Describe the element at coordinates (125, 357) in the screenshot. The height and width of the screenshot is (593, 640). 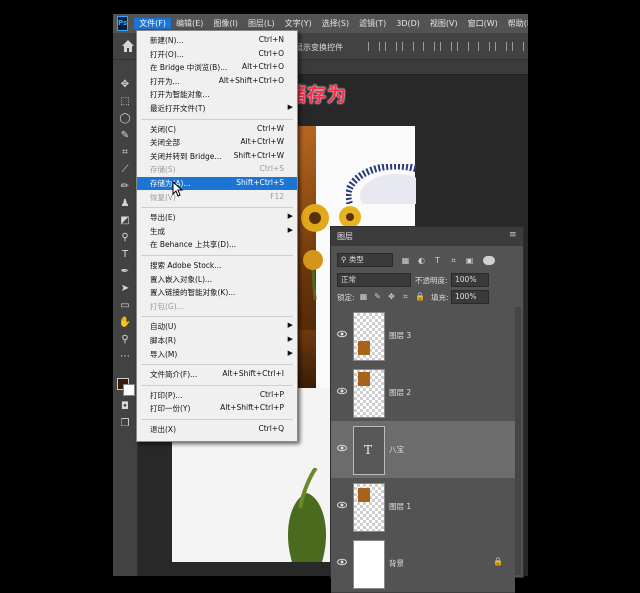
I see `more-tools-icon: ⋯` at that location.